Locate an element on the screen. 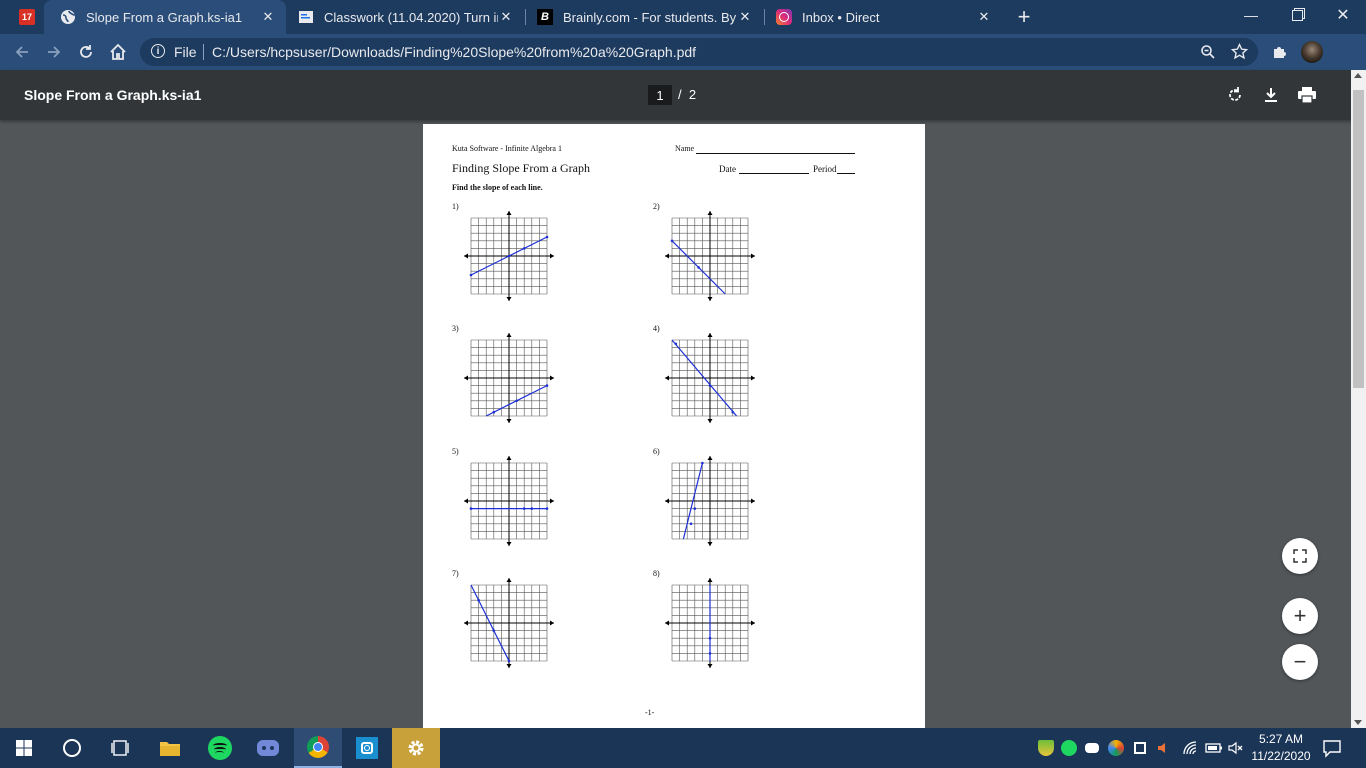 The width and height of the screenshot is (1366, 768). fullscreen-icon is located at coordinates (1300, 556).